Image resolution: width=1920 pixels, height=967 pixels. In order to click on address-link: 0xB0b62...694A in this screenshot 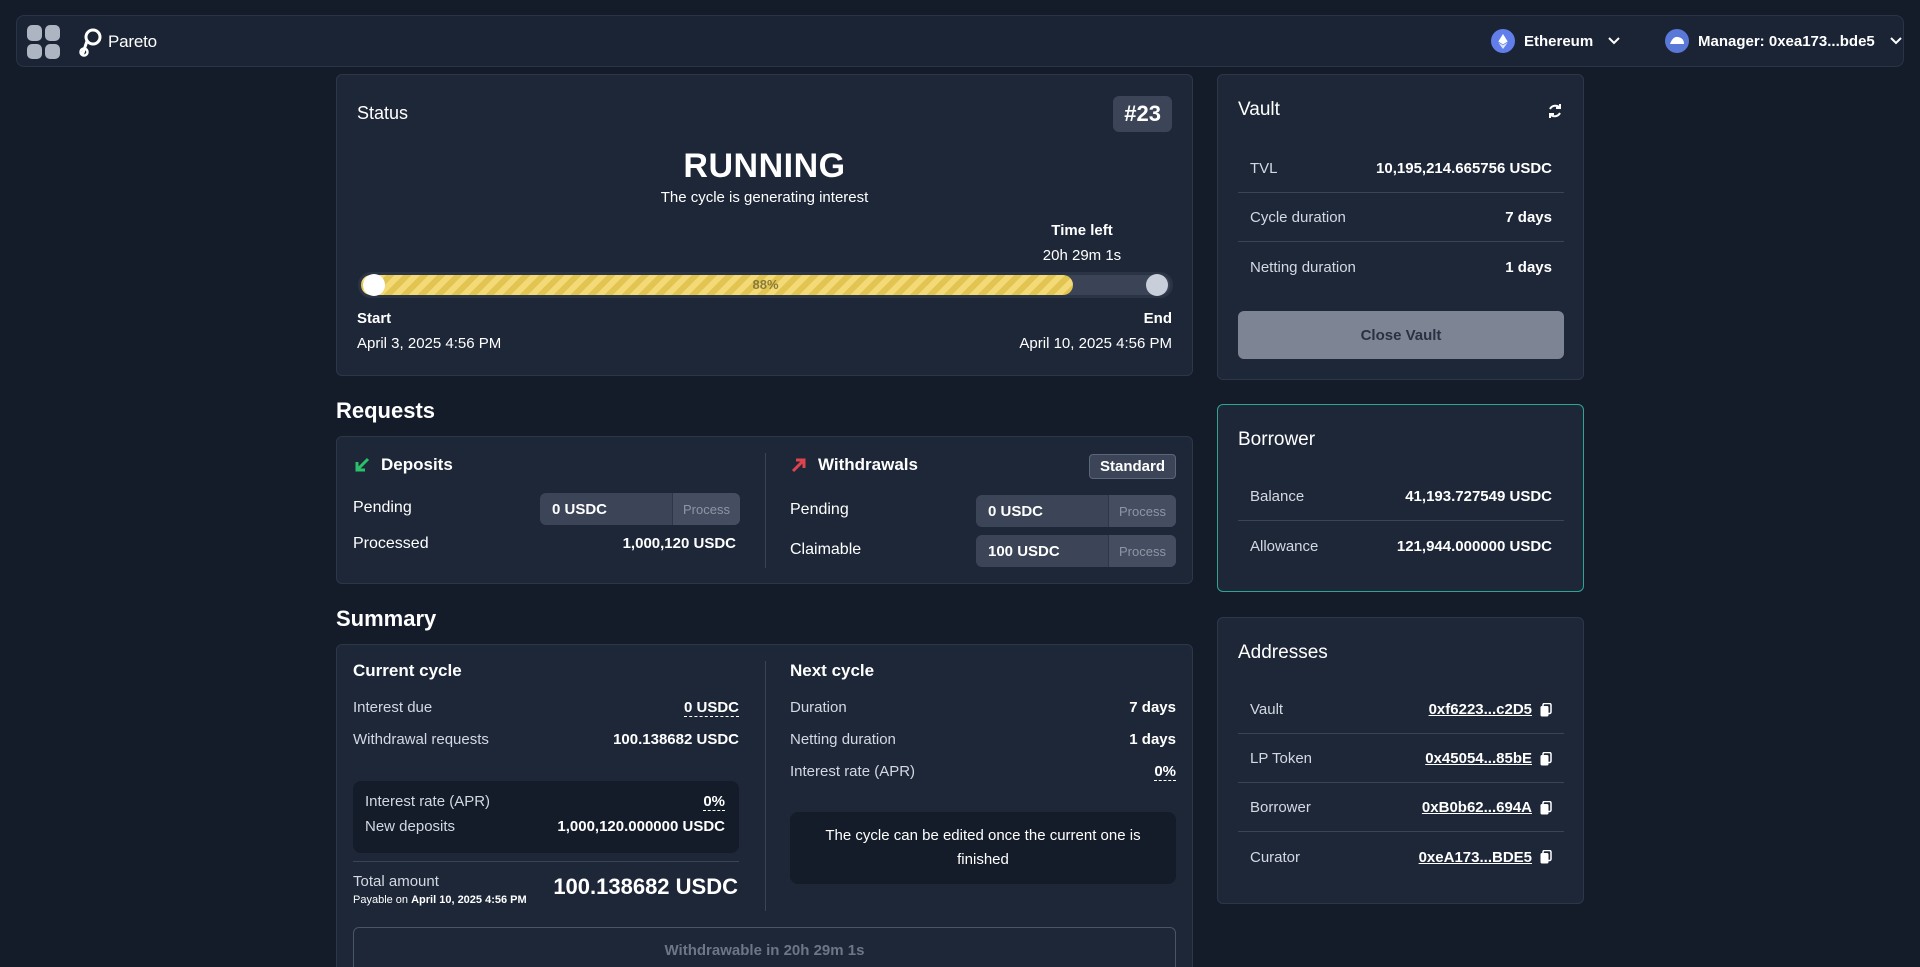, I will do `click(1487, 807)`.